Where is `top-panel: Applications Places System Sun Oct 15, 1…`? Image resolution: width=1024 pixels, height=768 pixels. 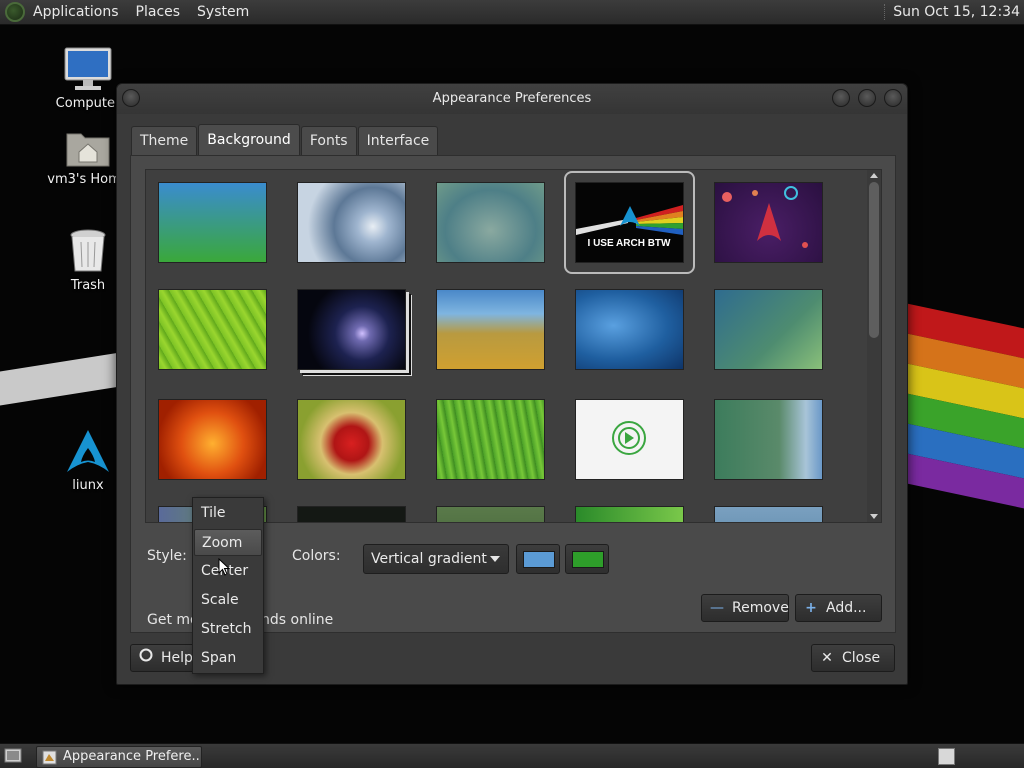
top-panel: Applications Places System Sun Oct 15, 1… is located at coordinates (512, 12).